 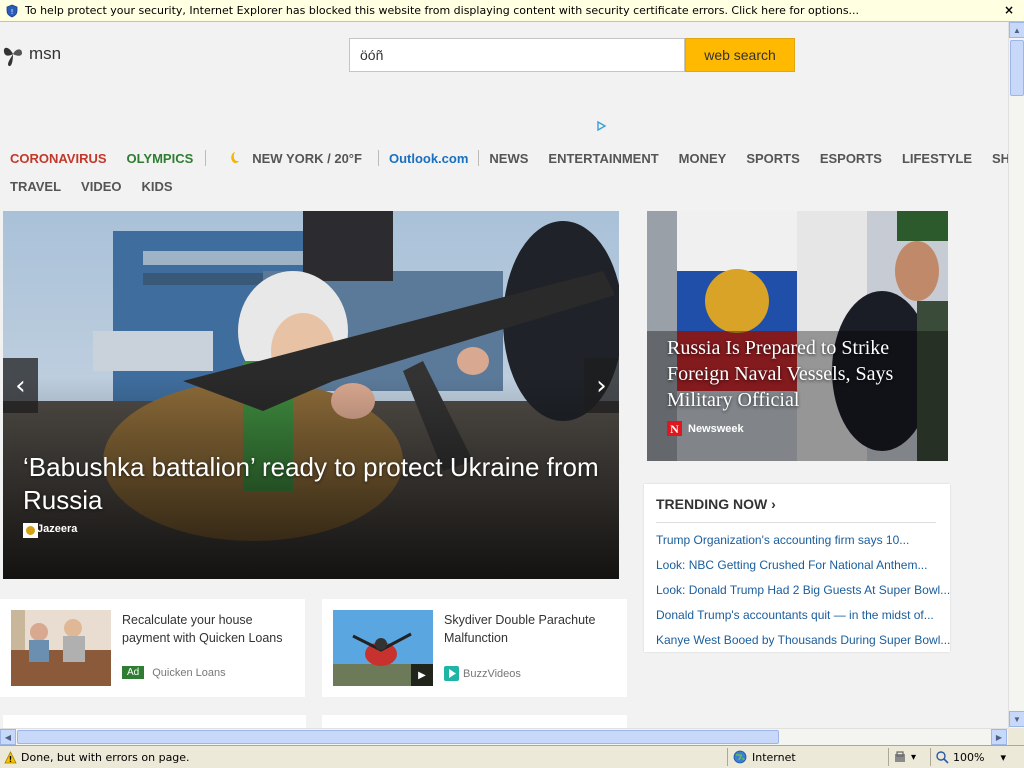 What do you see at coordinates (1016, 719) in the screenshot?
I see `scroll-down-button: ▼` at bounding box center [1016, 719].